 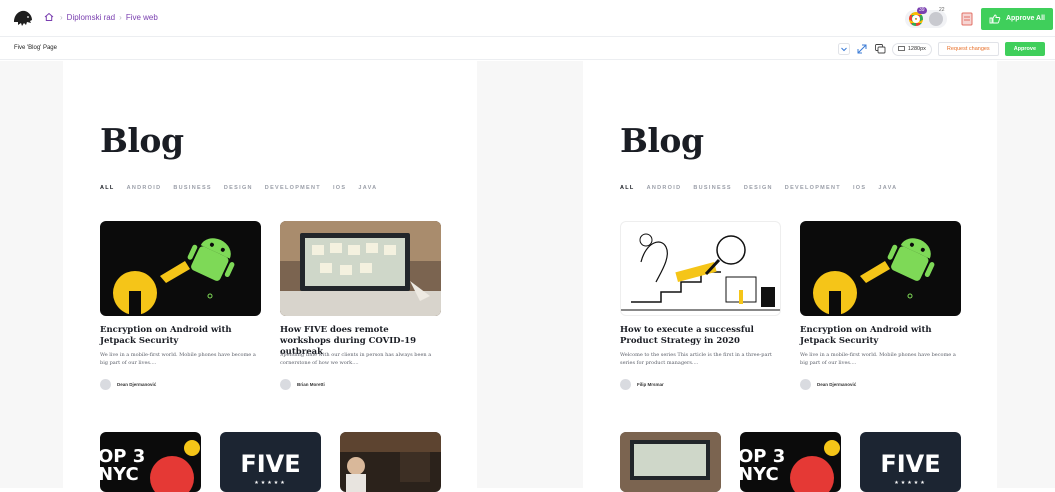 What do you see at coordinates (311, 384) in the screenshot?
I see `author-name: Brian Moretti` at bounding box center [311, 384].